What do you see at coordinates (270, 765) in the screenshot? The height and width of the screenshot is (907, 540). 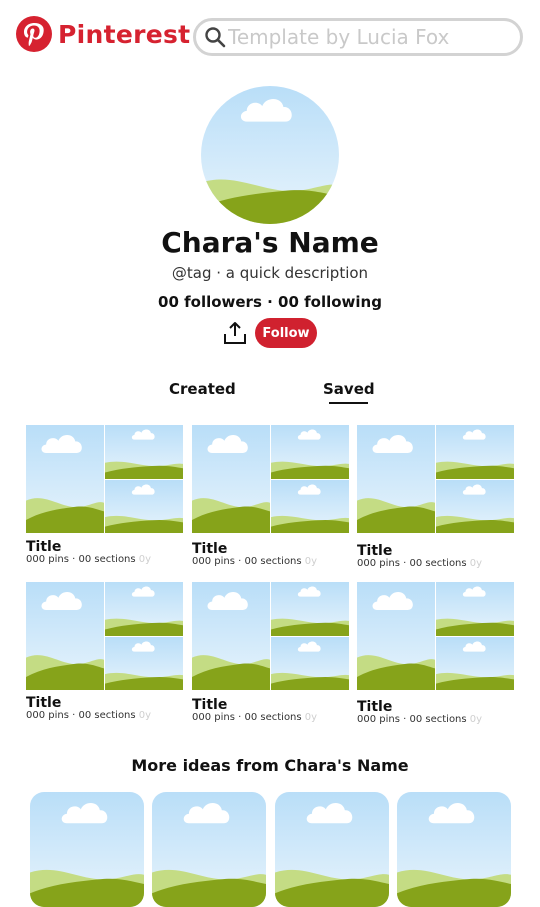 I see `more-ideas-heading: More ideas from Chara's Name` at bounding box center [270, 765].